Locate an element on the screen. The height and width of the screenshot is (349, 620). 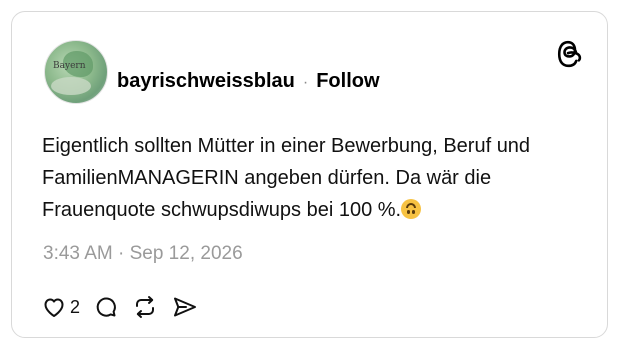
share-button is located at coordinates (185, 307).